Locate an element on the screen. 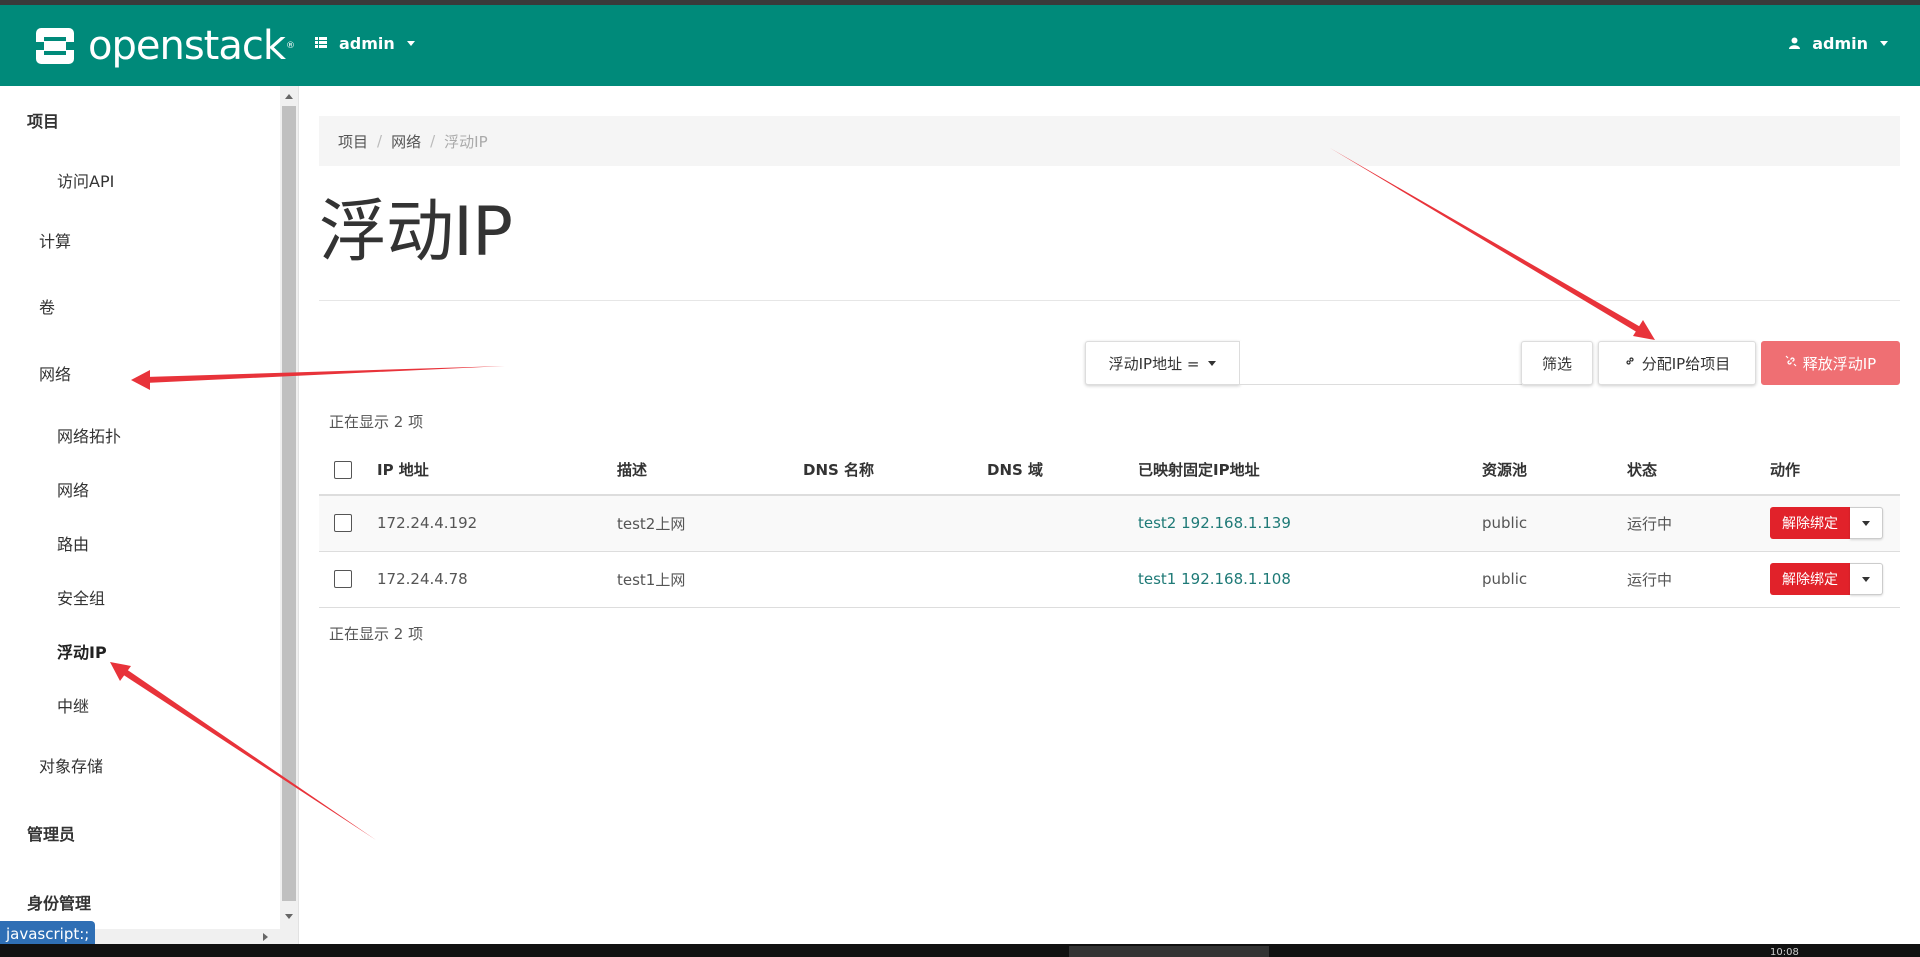  sidebar-item-identity: 身份管理 is located at coordinates (59, 902).